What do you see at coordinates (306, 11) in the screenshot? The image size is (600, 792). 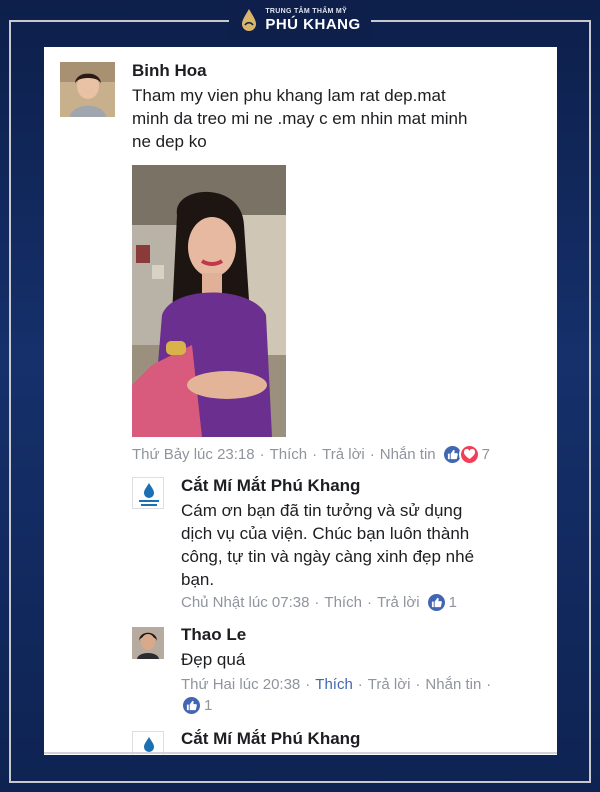 I see `brand-tagline: TRUNG TÂM THẨM MỸ` at bounding box center [306, 11].